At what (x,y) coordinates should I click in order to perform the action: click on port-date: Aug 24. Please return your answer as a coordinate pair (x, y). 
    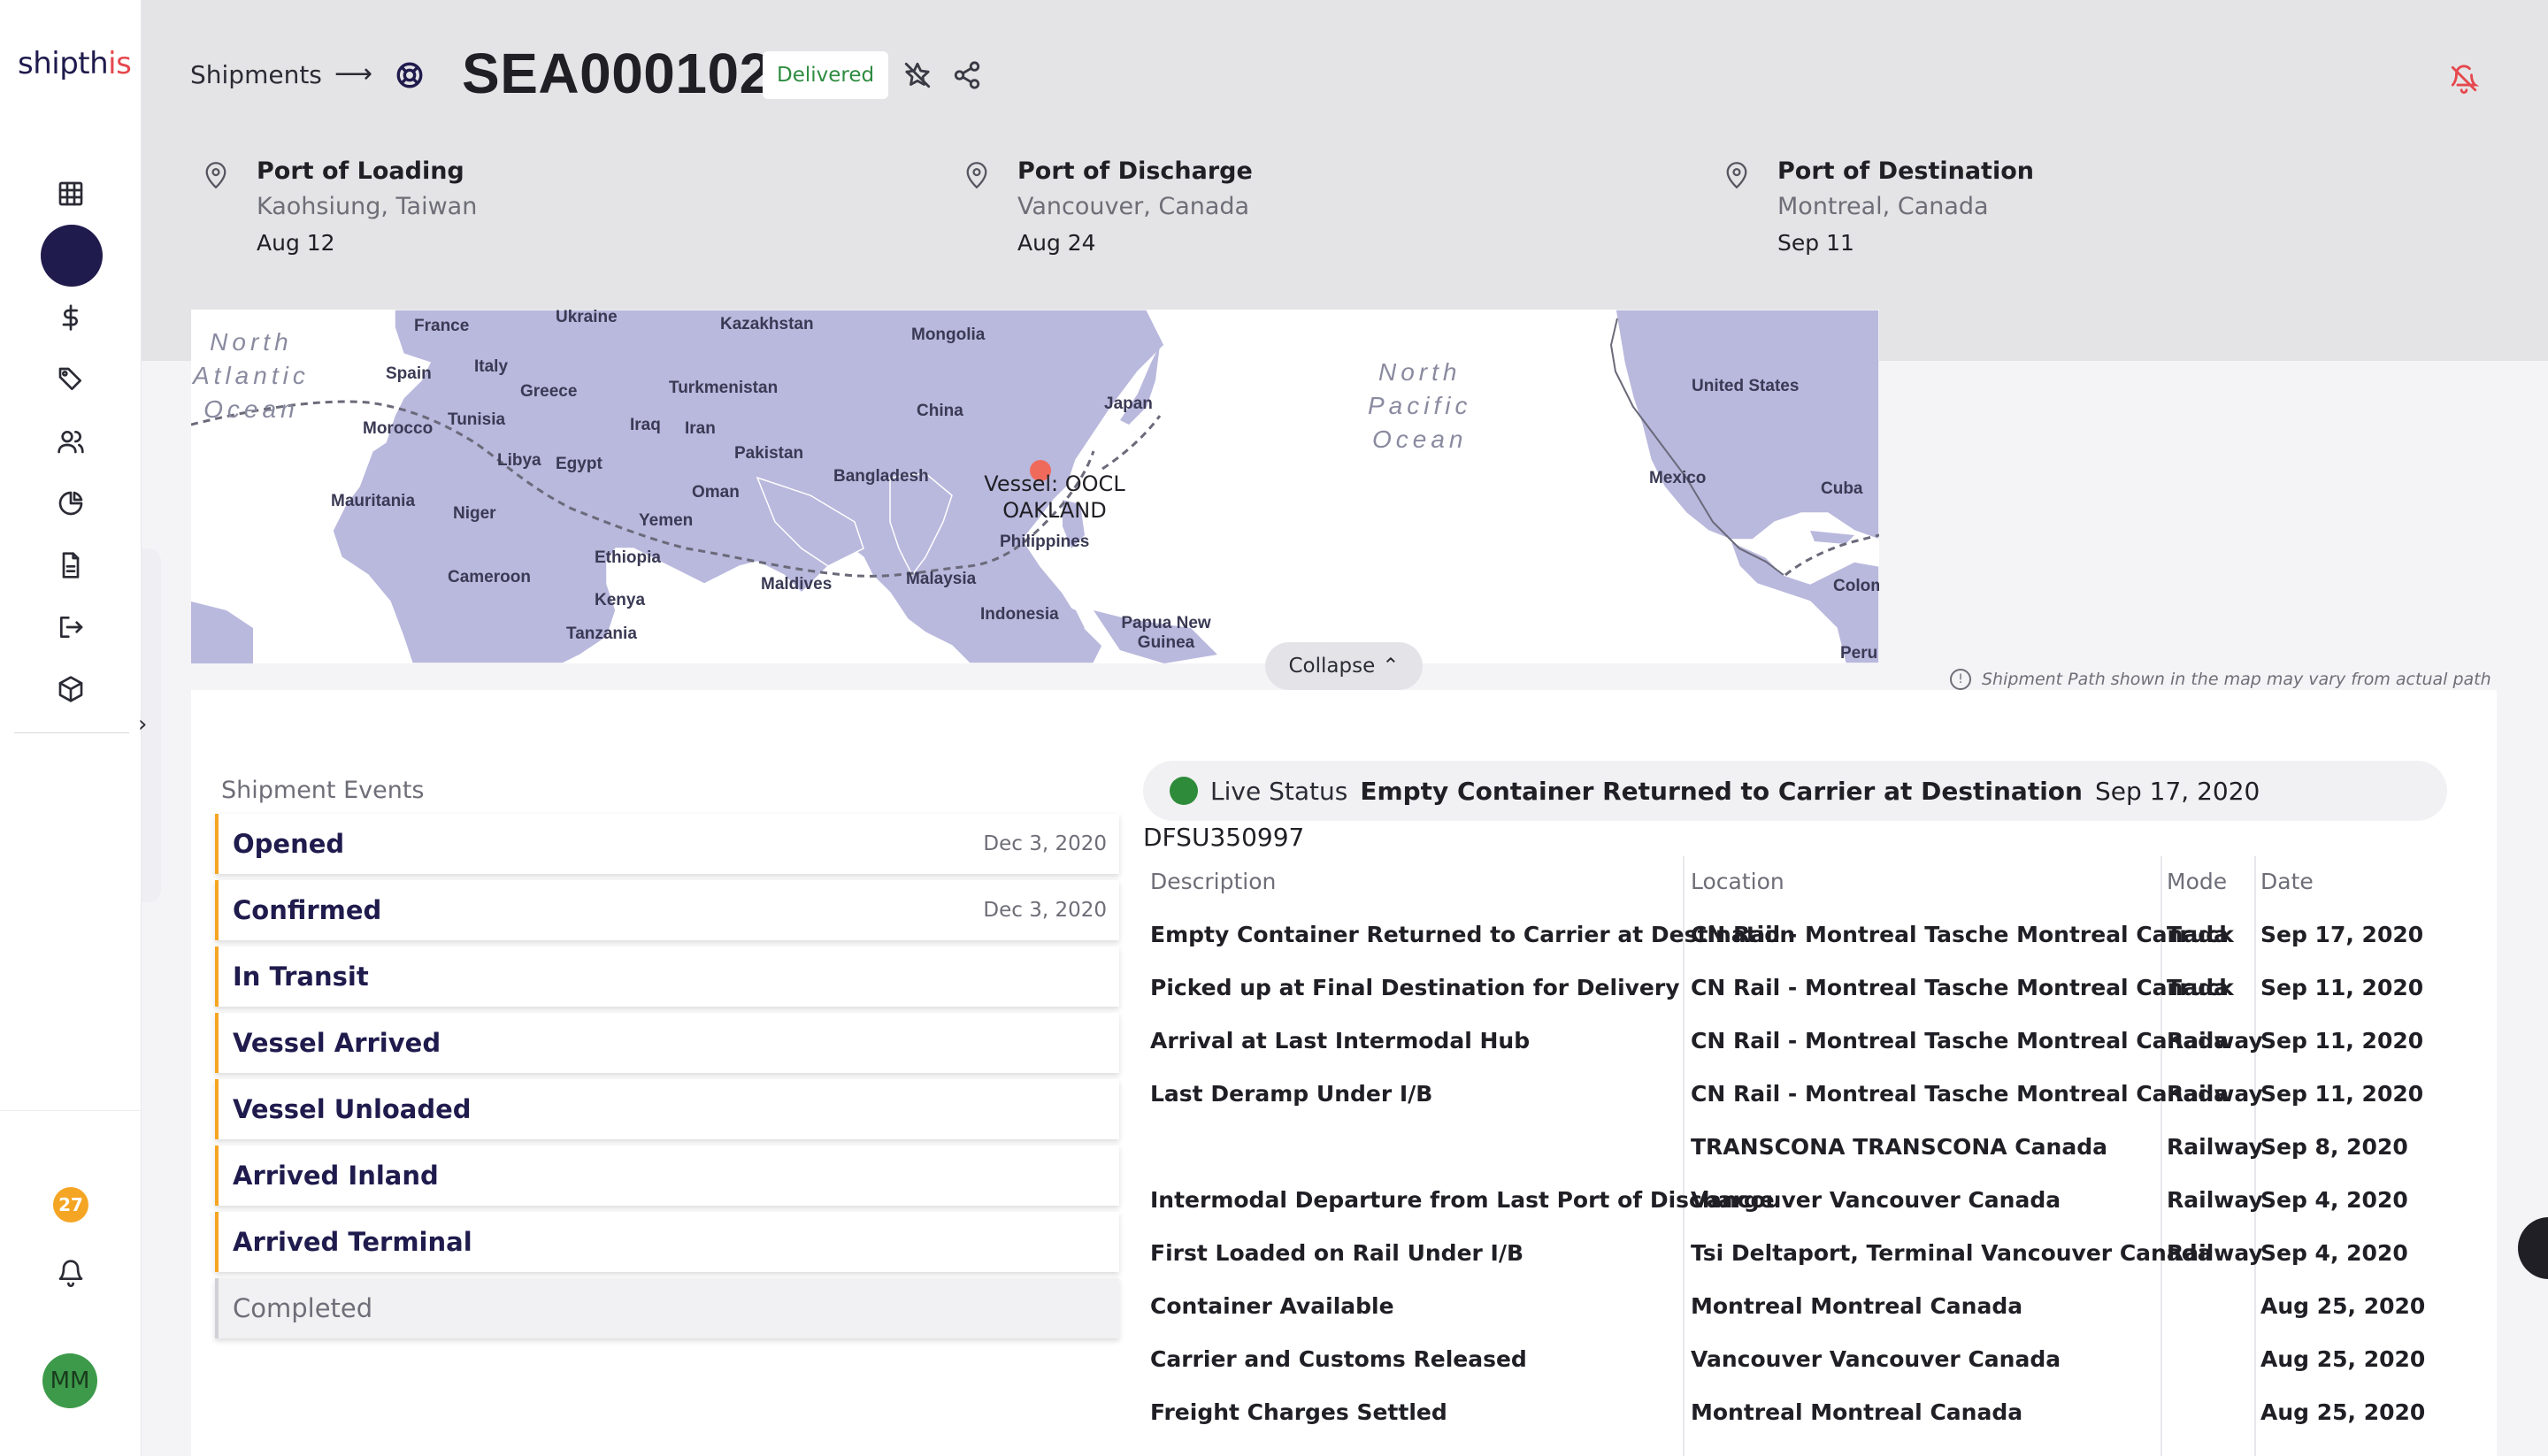
    Looking at the image, I should click on (1056, 243).